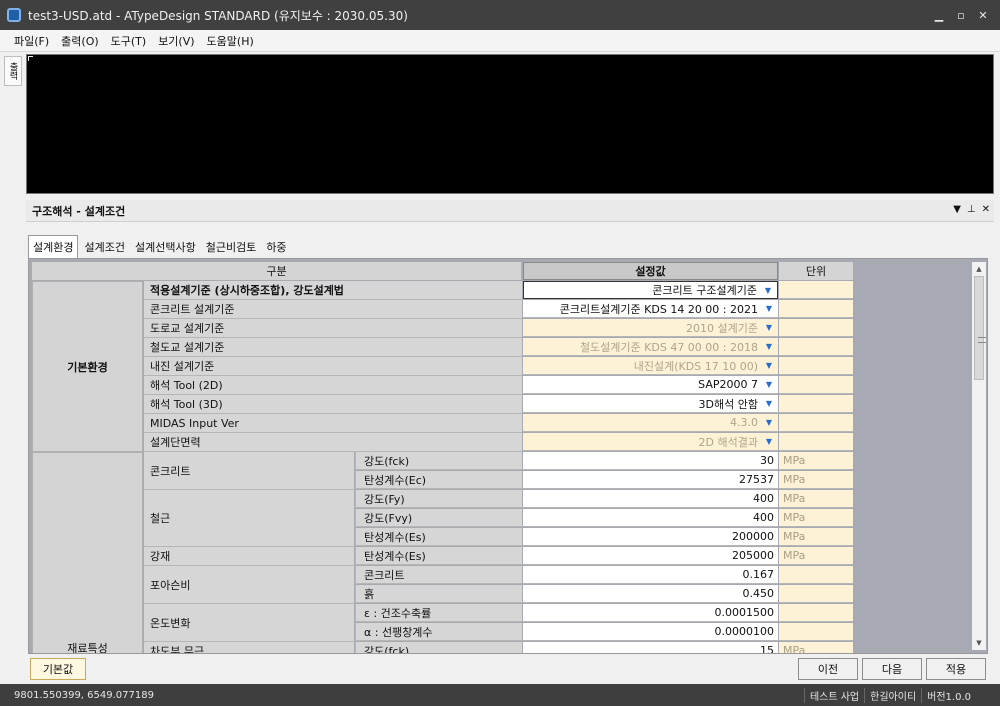 This screenshot has height=706, width=1000. What do you see at coordinates (983, 15) in the screenshot?
I see `close-icon: ✕` at bounding box center [983, 15].